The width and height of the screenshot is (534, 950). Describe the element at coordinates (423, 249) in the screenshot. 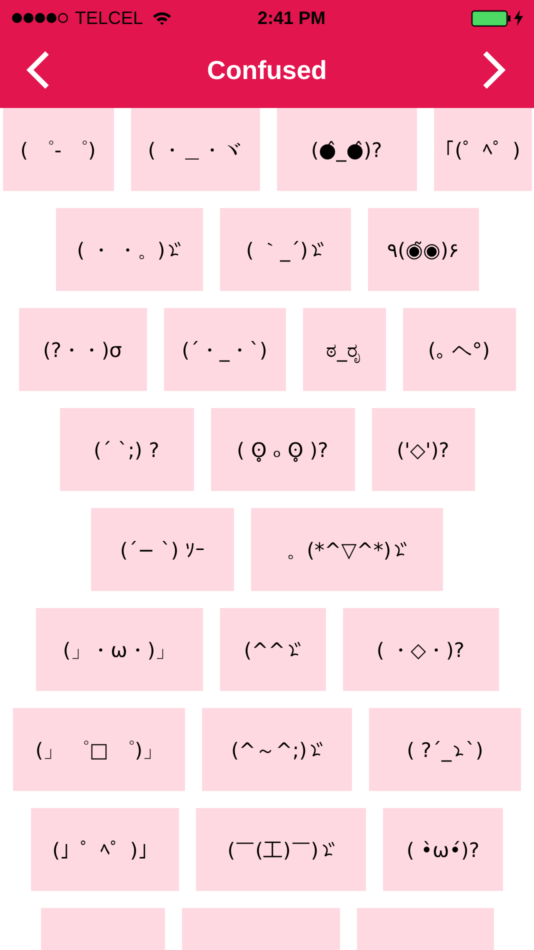

I see `emoticon-tile: ٩(◉̃◉)۶` at that location.